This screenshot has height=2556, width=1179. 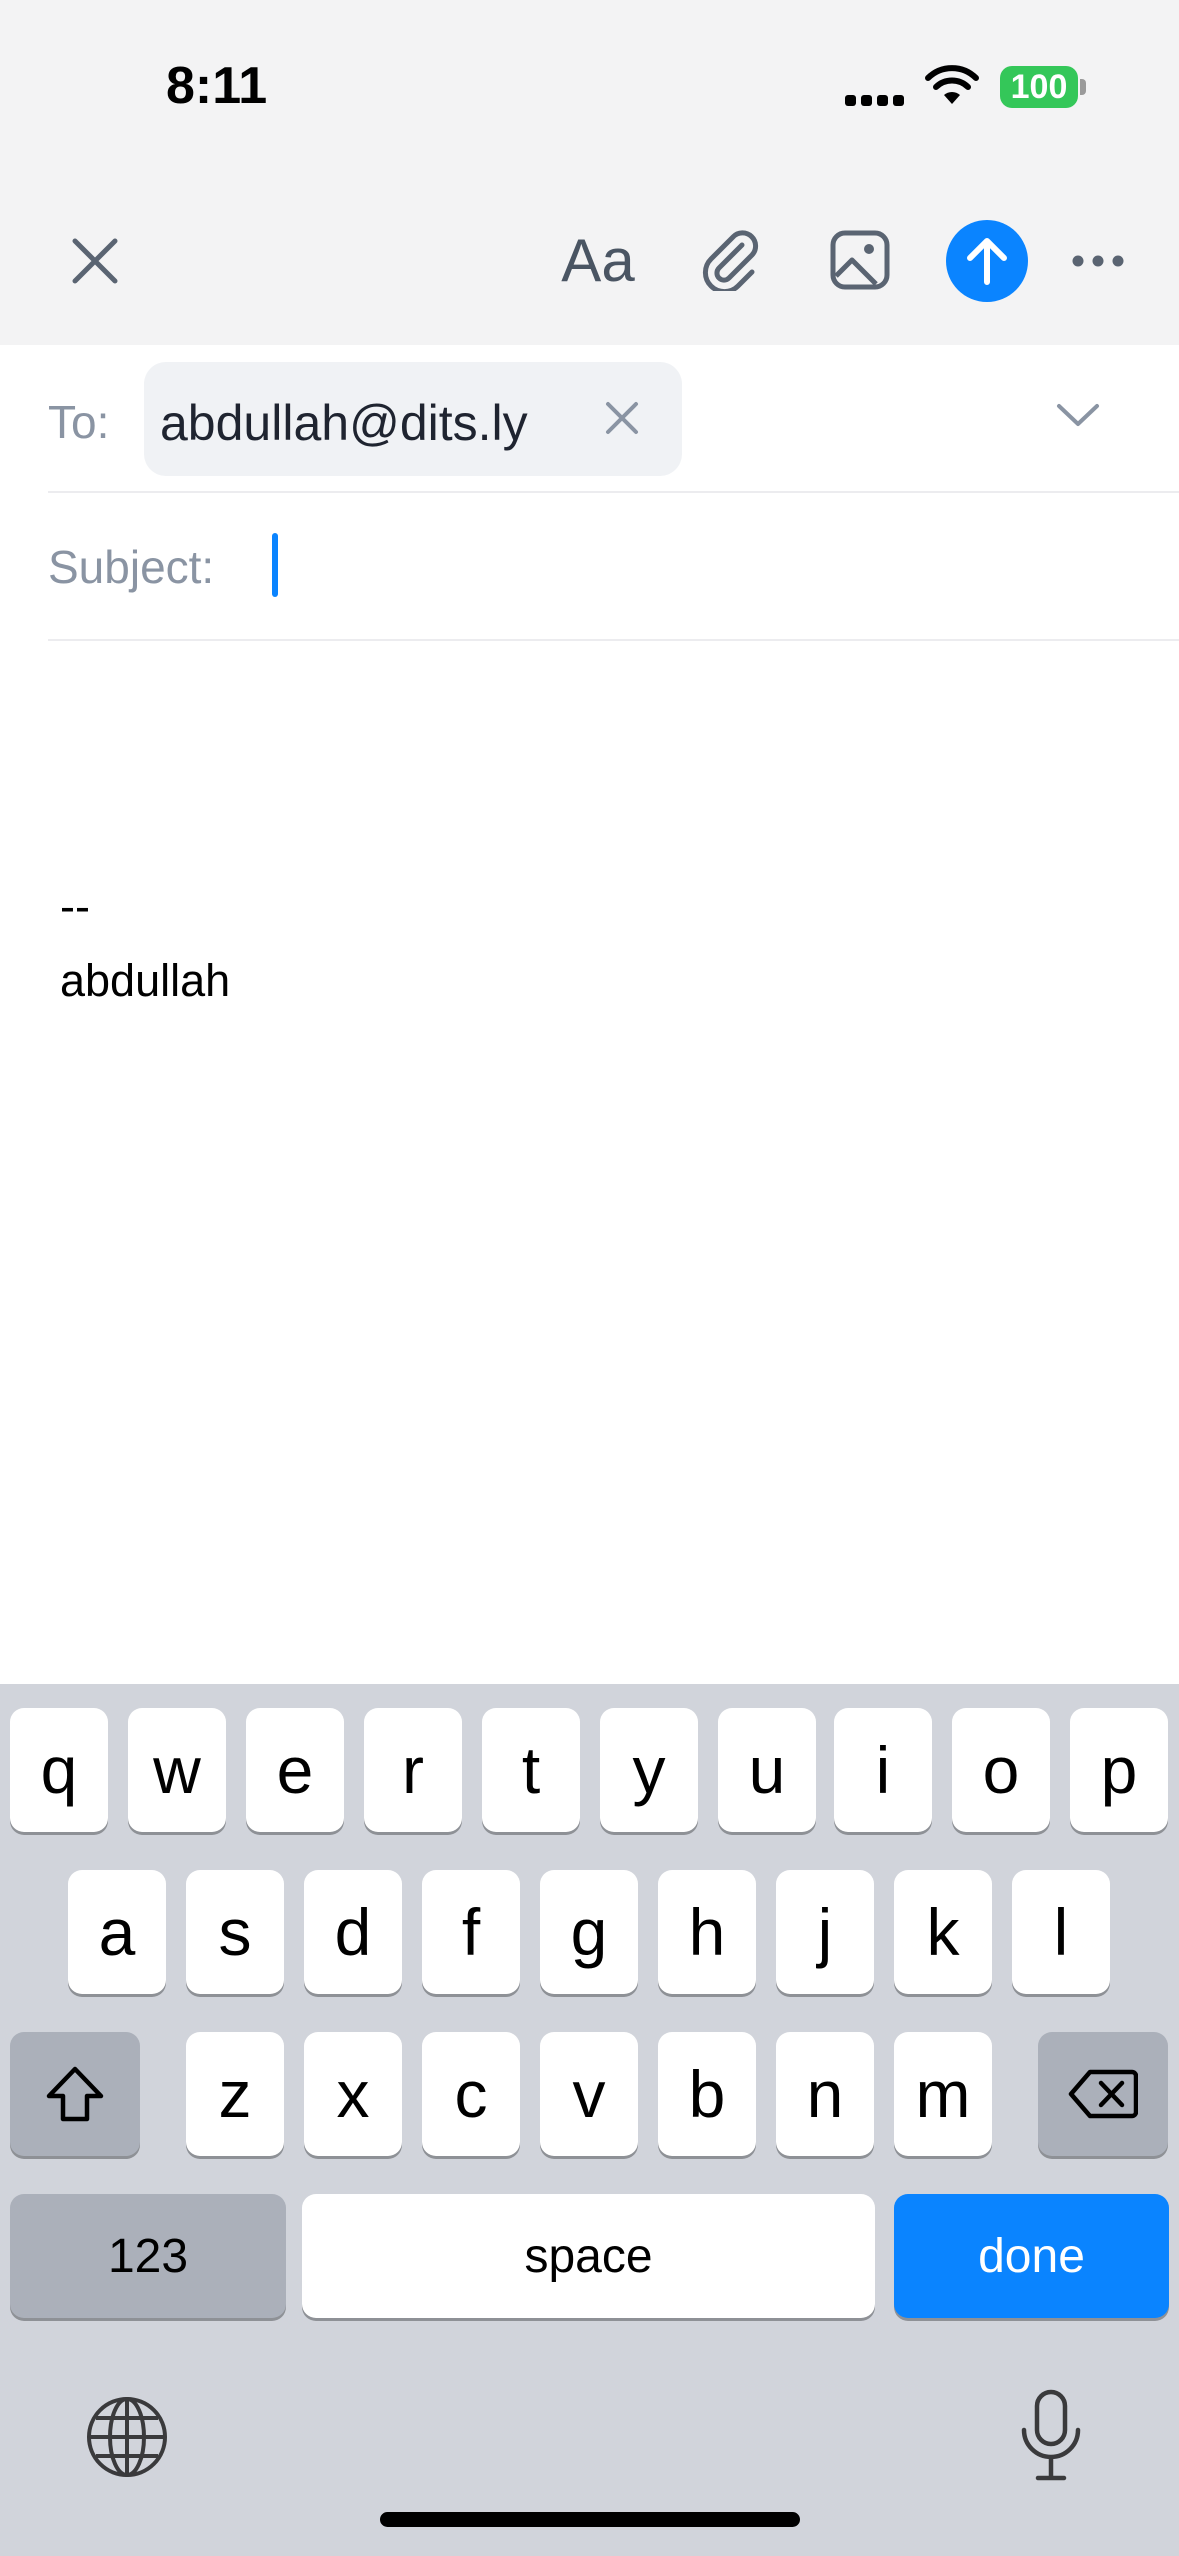 What do you see at coordinates (649, 1770) in the screenshot?
I see `key-y: y` at bounding box center [649, 1770].